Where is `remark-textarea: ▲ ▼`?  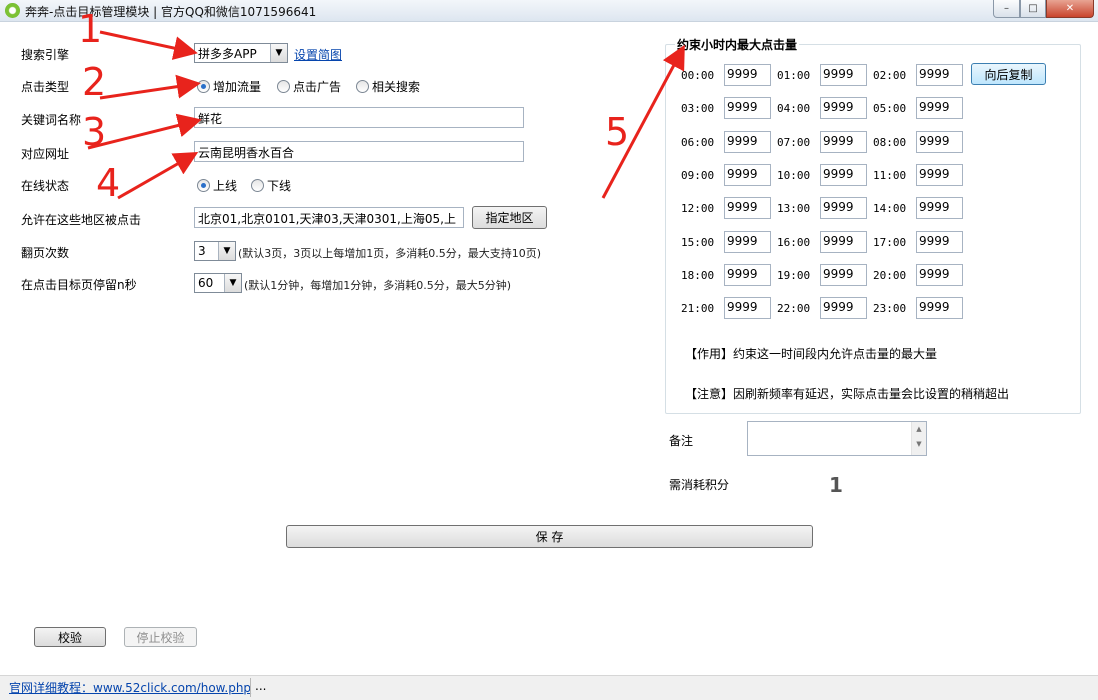
remark-textarea: ▲ ▼ is located at coordinates (837, 438).